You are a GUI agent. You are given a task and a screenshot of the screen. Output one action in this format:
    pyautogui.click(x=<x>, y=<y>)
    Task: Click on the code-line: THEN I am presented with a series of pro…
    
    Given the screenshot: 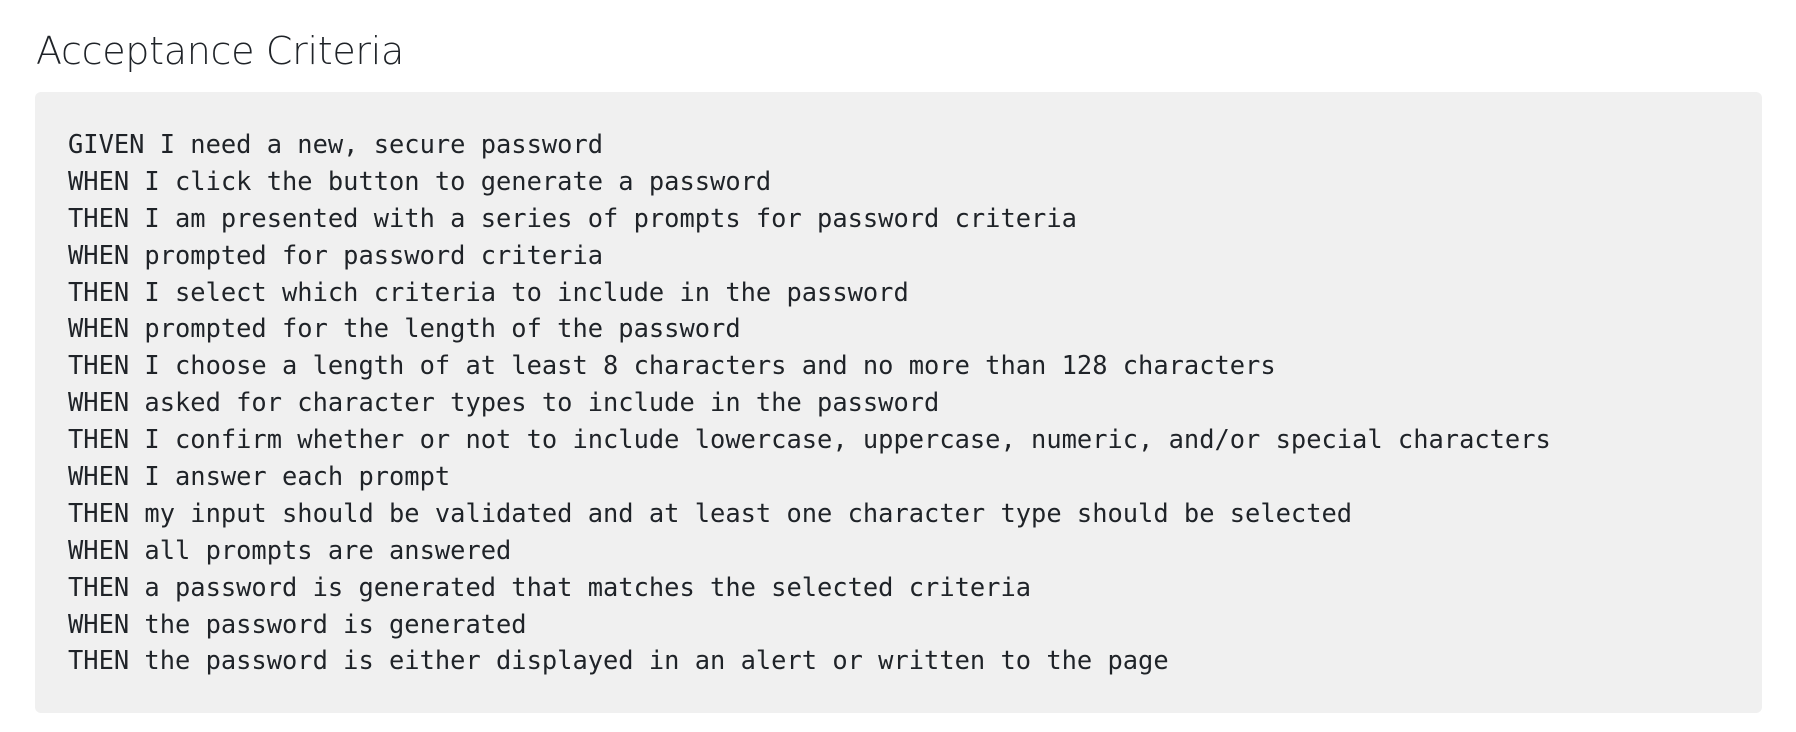 What is the action you would take?
    pyautogui.click(x=572, y=217)
    